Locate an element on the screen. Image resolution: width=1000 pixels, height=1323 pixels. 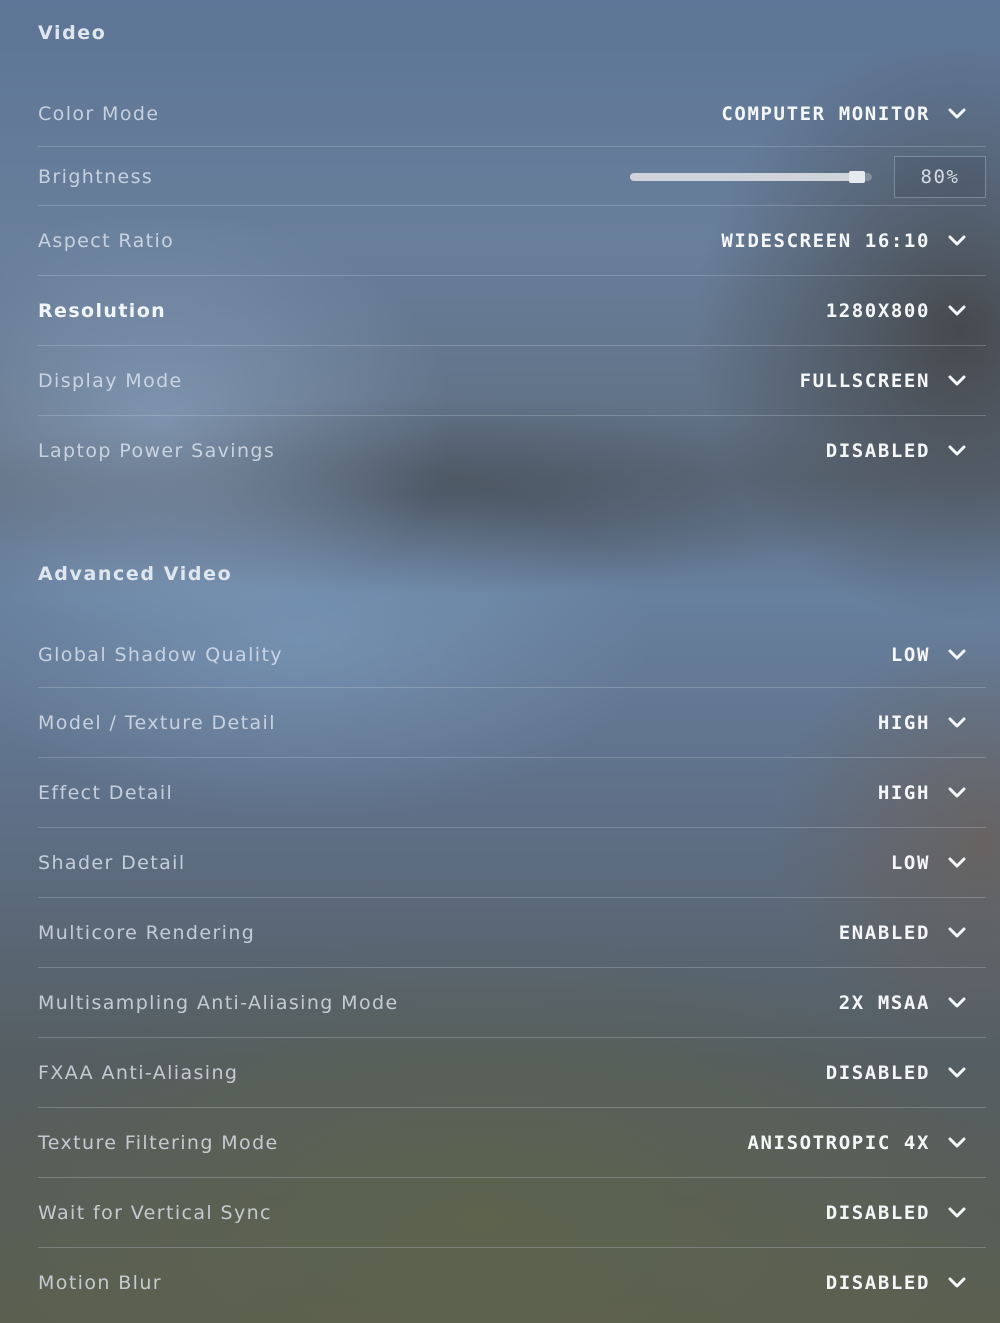
setting-row-model-texture-detail: Model / Texture Detail HIGH is located at coordinates (512, 723).